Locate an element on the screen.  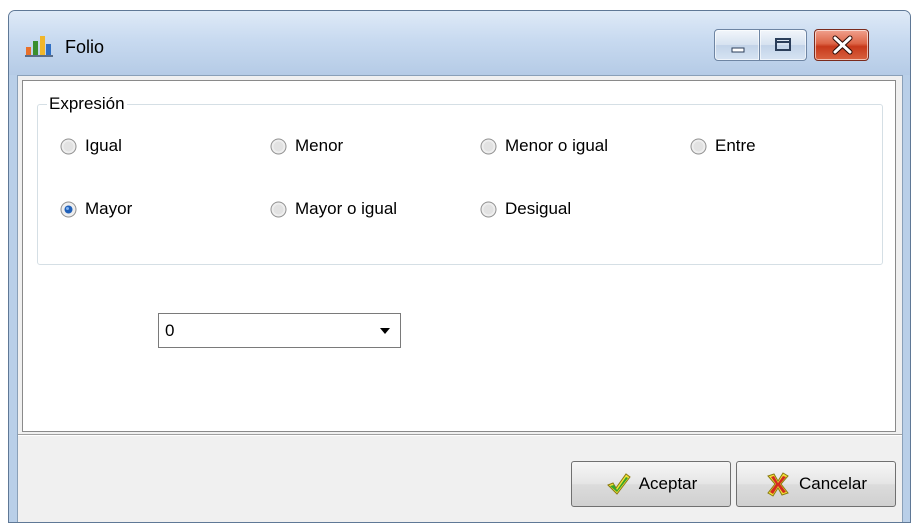
radio-mayor-o-igual: Mayor o igual is located at coordinates (333, 209).